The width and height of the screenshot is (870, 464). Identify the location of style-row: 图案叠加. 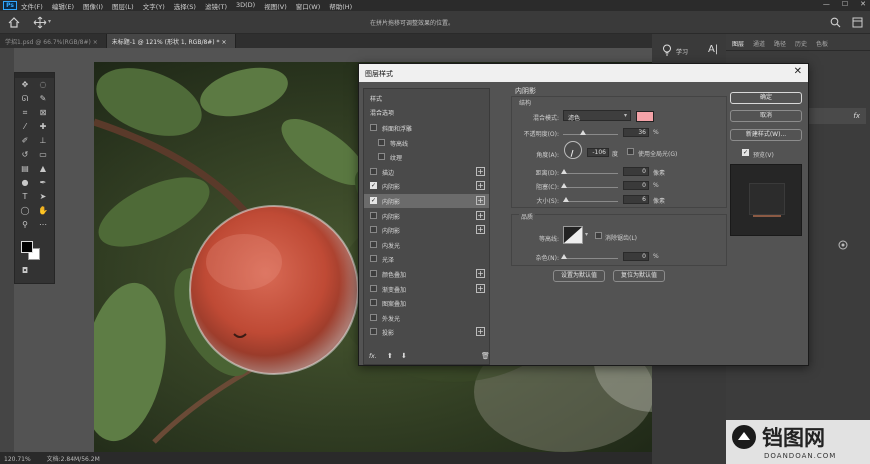
(426, 303).